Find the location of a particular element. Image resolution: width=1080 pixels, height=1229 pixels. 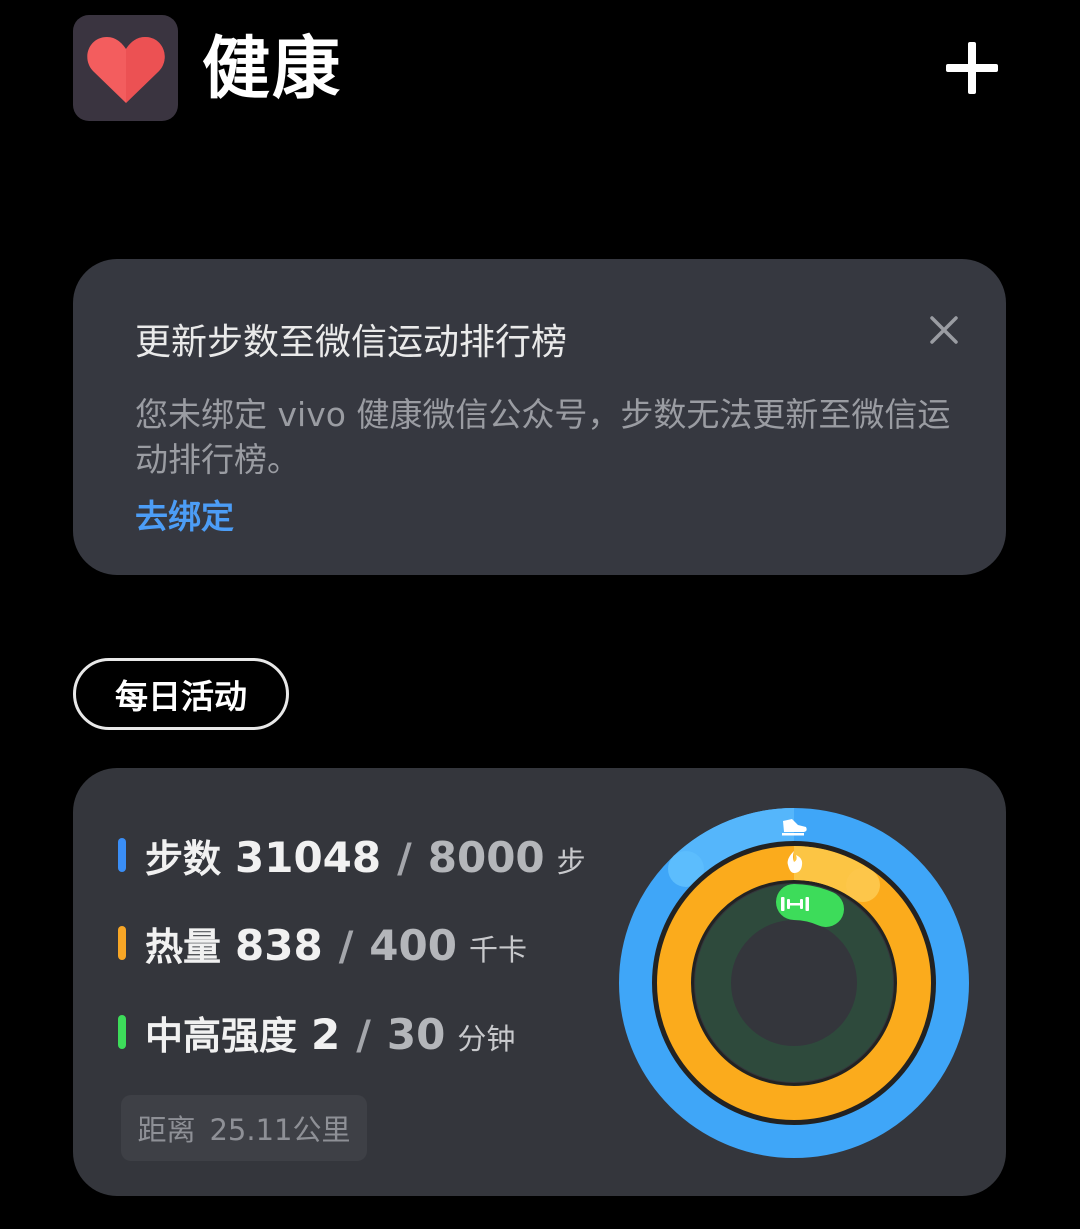

add-button is located at coordinates (972, 68).